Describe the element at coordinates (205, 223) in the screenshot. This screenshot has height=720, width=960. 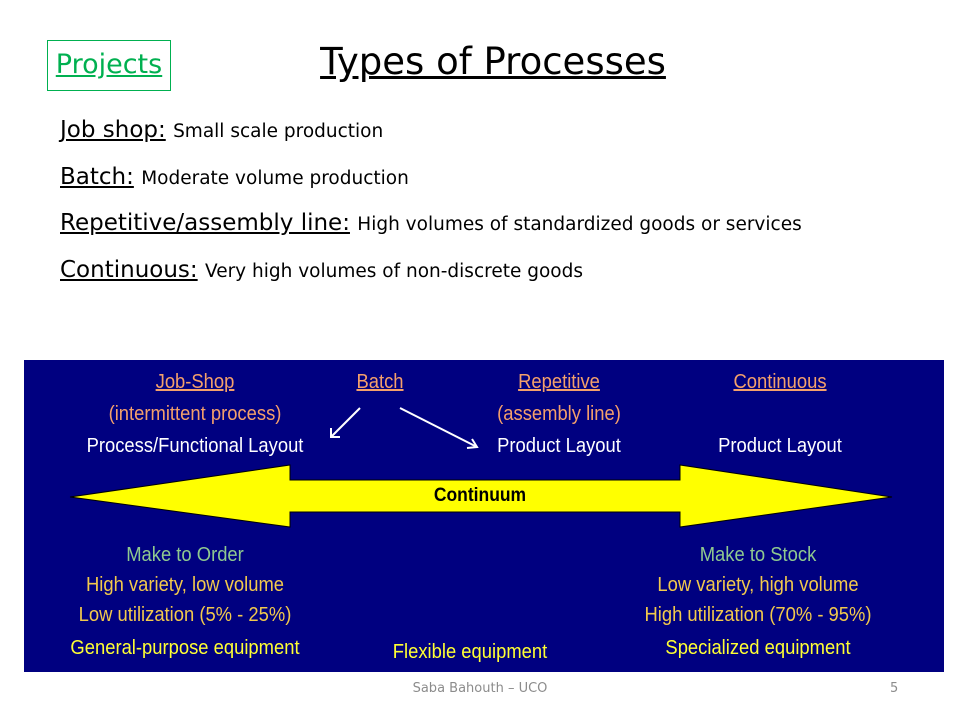
I see `definition-term: Repetitive/assembly line:` at that location.